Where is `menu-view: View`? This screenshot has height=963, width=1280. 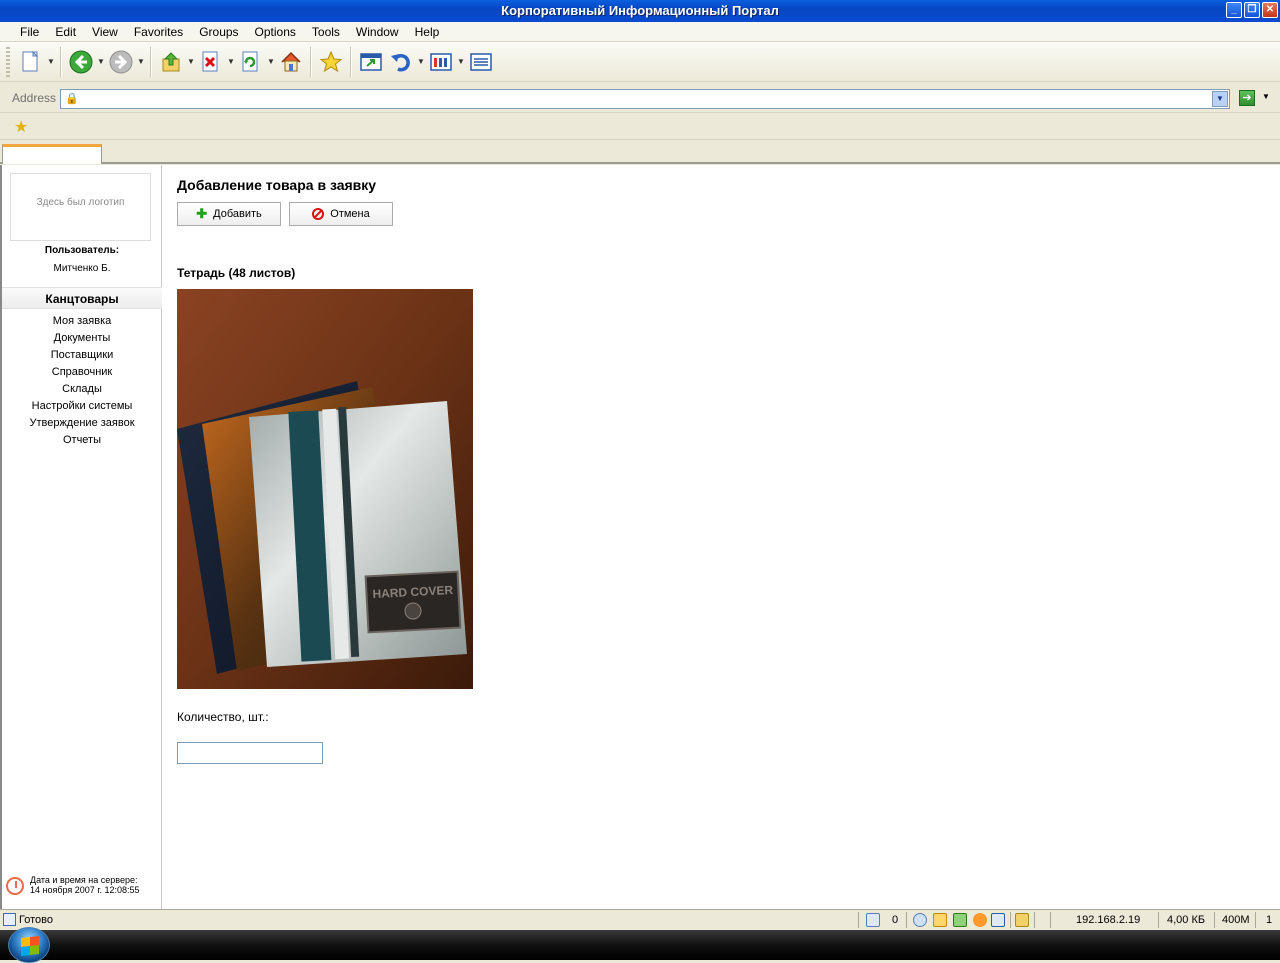
menu-view: View is located at coordinates (105, 31).